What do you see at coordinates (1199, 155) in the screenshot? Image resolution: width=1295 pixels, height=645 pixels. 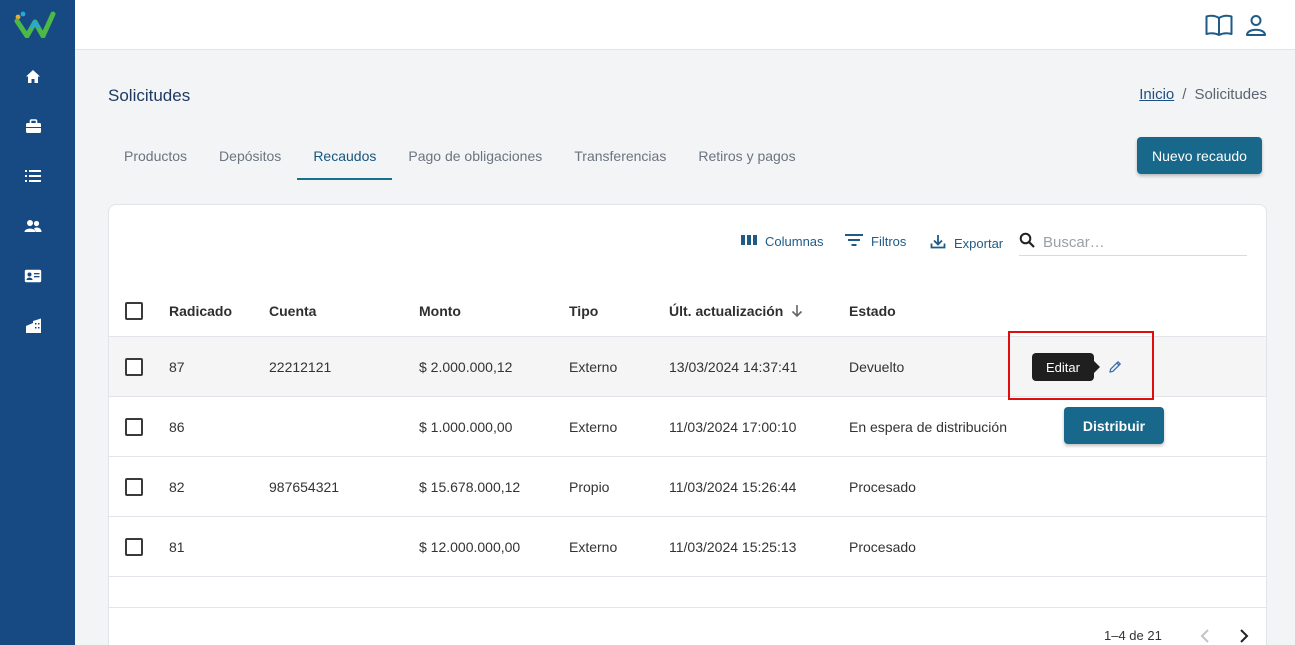 I see `new-recaudo-button: Nuevo recaudo` at bounding box center [1199, 155].